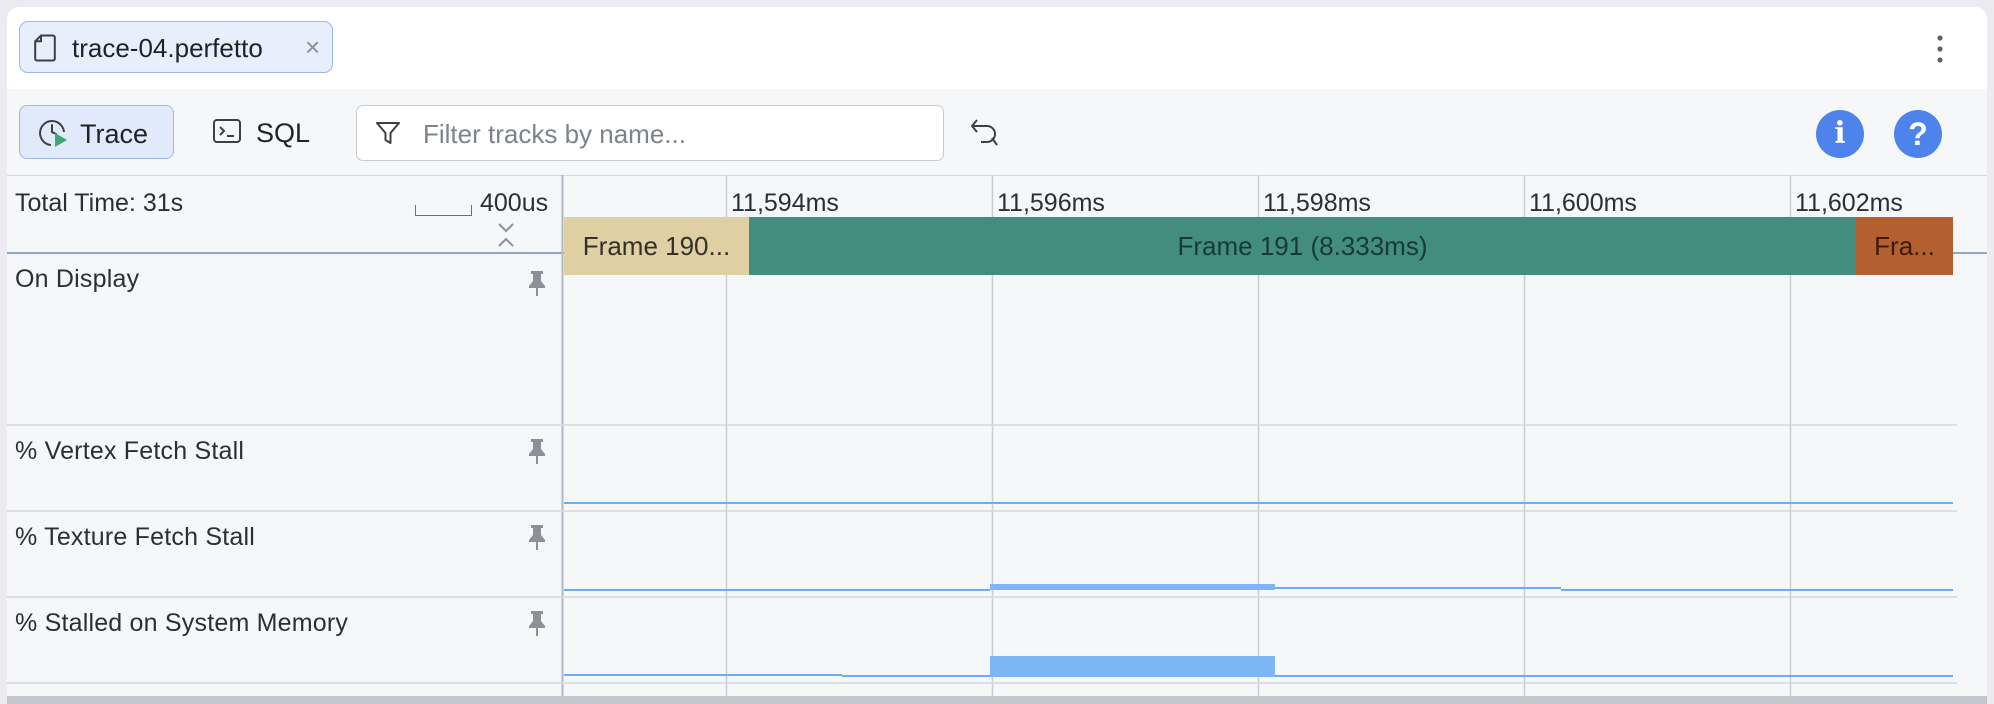 The width and height of the screenshot is (1994, 704). I want to click on slice-frame-191: Frame 191 (8.333ms), so click(1302, 246).